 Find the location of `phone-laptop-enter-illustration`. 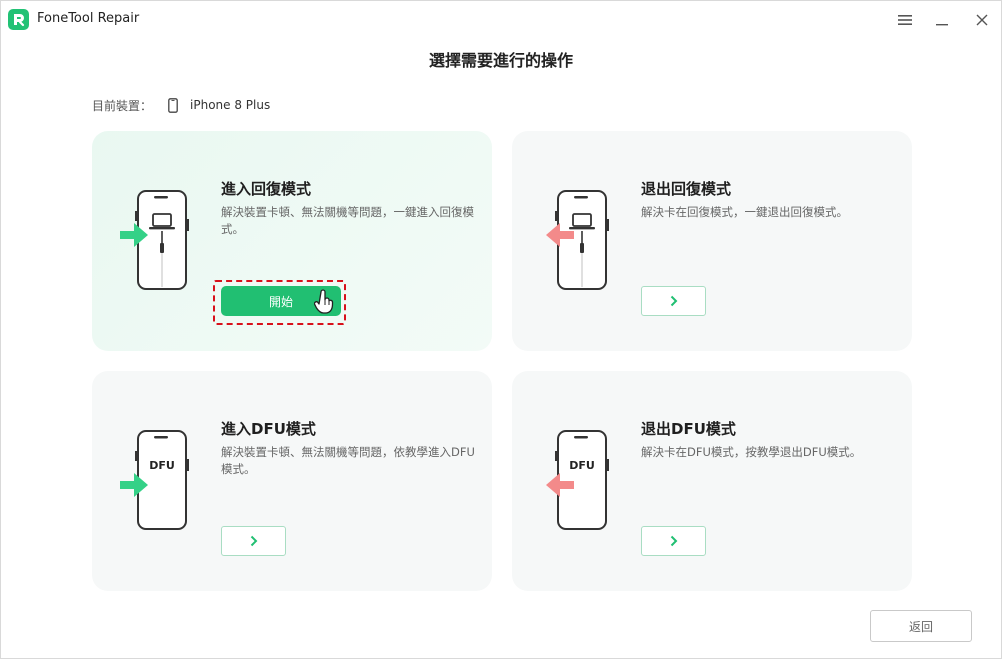

phone-laptop-enter-illustration is located at coordinates (154, 240).